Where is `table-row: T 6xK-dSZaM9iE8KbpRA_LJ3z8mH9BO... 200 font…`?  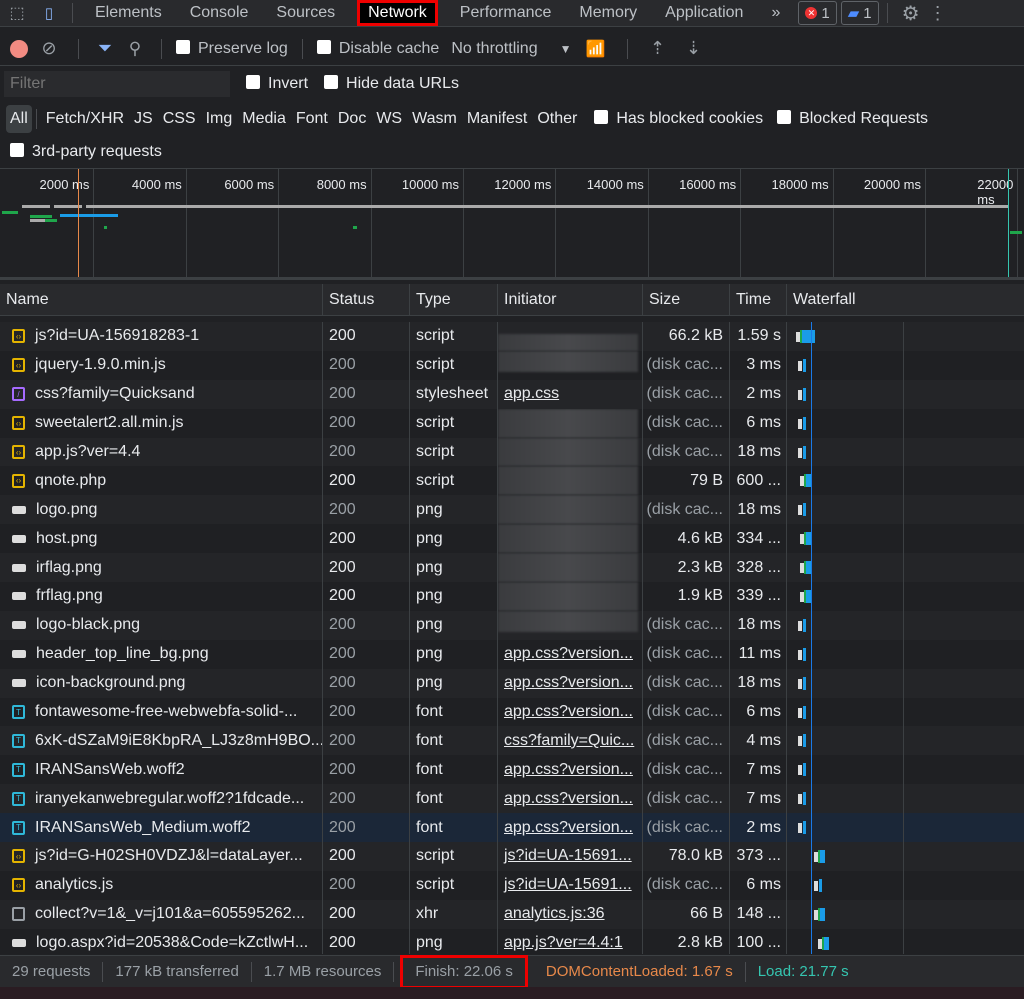 table-row: T 6xK-dSZaM9iE8KbpRA_LJ3z8mH9BO... 200 font… is located at coordinates (512, 741).